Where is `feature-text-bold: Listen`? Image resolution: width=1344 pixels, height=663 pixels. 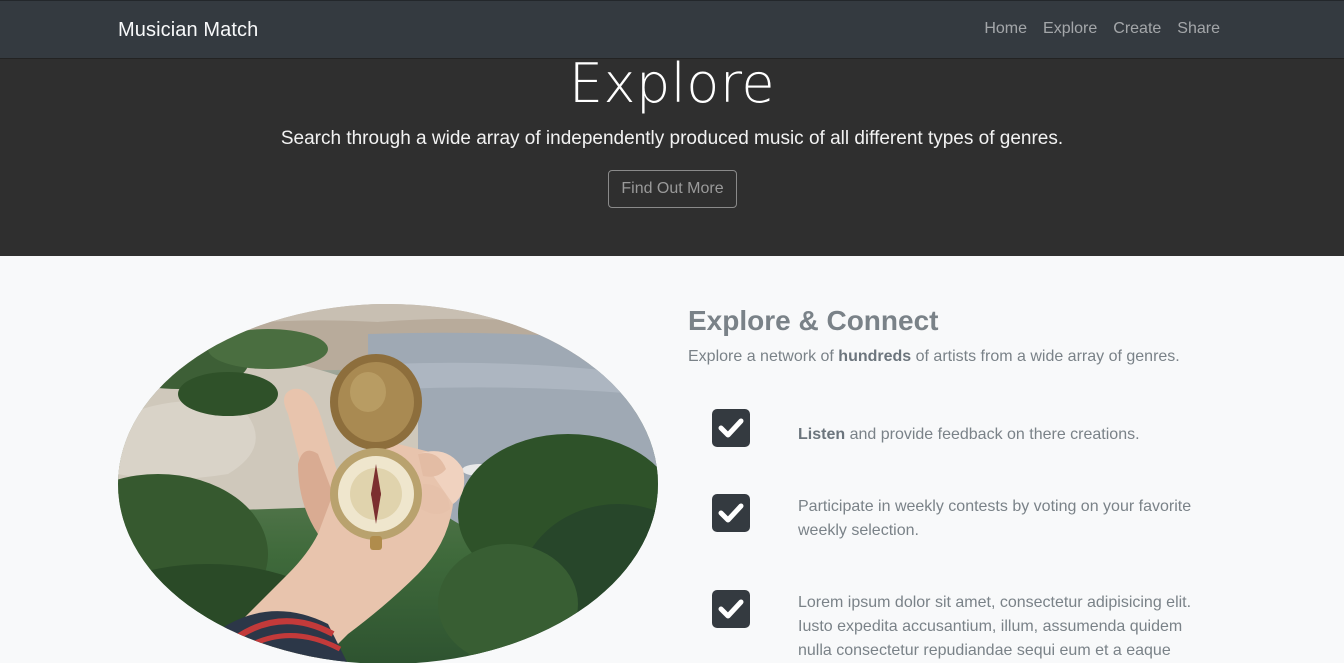
feature-text-bold: Listen is located at coordinates (822, 434).